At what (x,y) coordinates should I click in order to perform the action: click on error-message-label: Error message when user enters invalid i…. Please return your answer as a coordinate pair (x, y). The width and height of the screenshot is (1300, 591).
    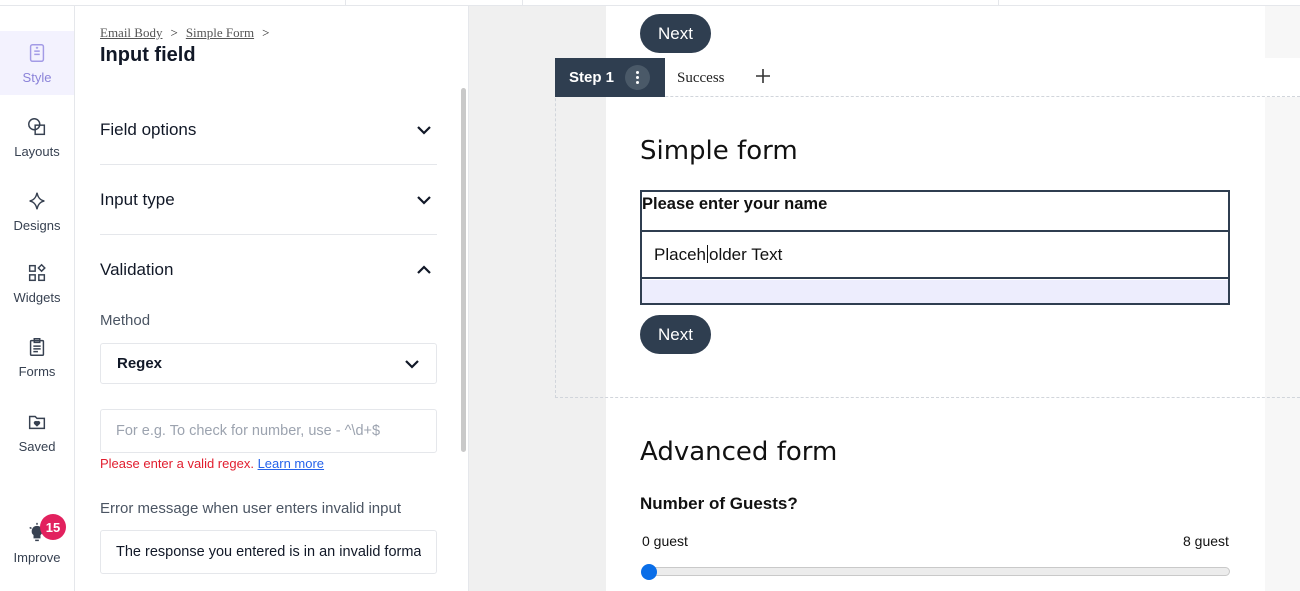
    Looking at the image, I should click on (250, 508).